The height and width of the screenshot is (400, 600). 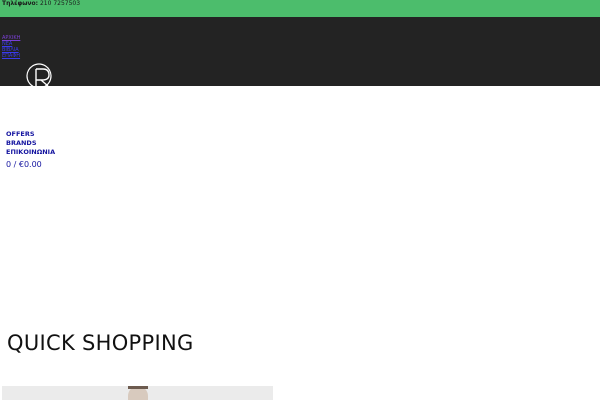 I want to click on cart-summary-link: 0 / €0.00, so click(x=24, y=164).